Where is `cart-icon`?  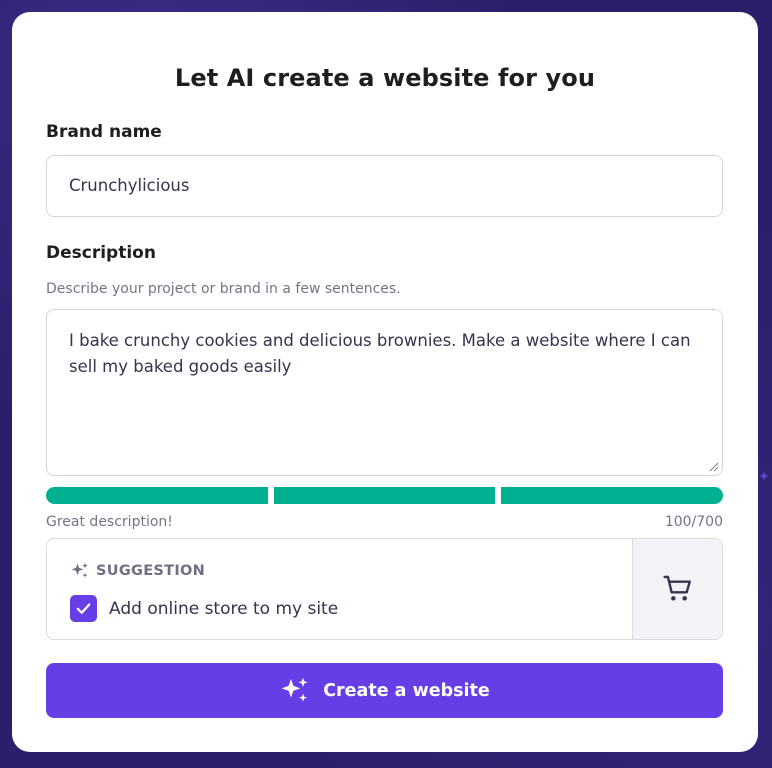 cart-icon is located at coordinates (676, 588).